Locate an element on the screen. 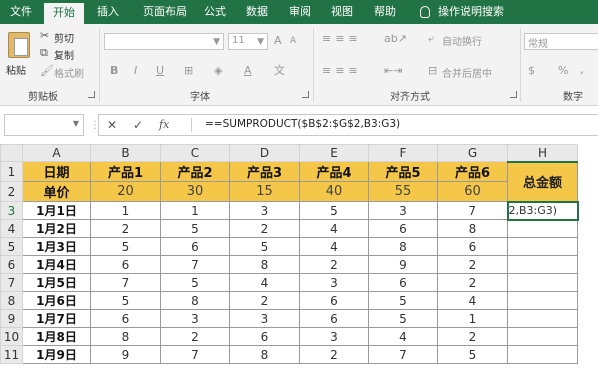 This screenshot has height=377, width=598. tab-home: 开始 is located at coordinates (64, 13).